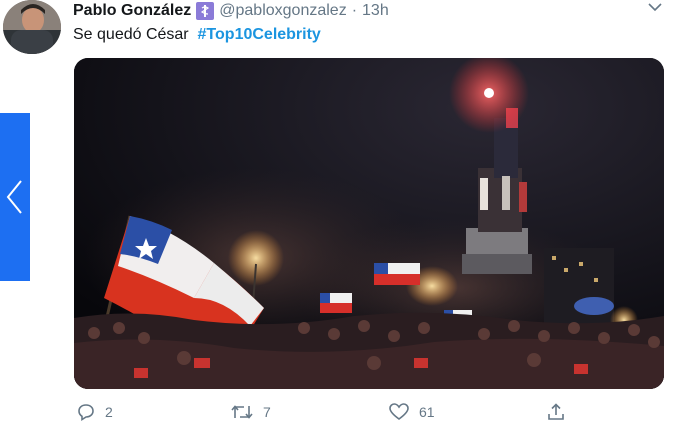  I want to click on display-name: Pablo González, so click(132, 11).